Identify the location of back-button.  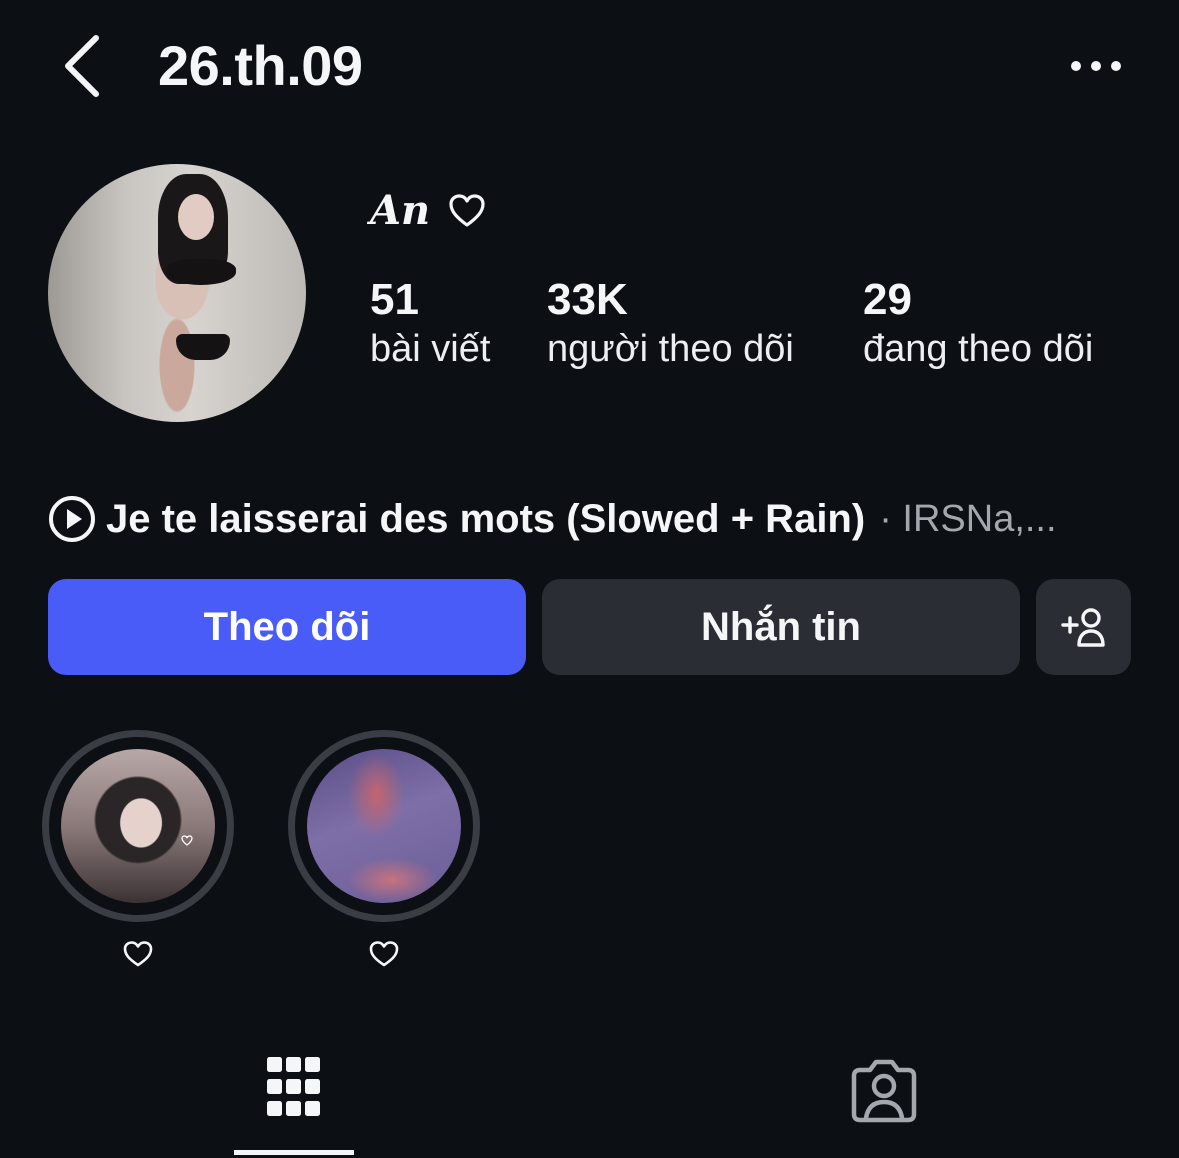
(84, 66).